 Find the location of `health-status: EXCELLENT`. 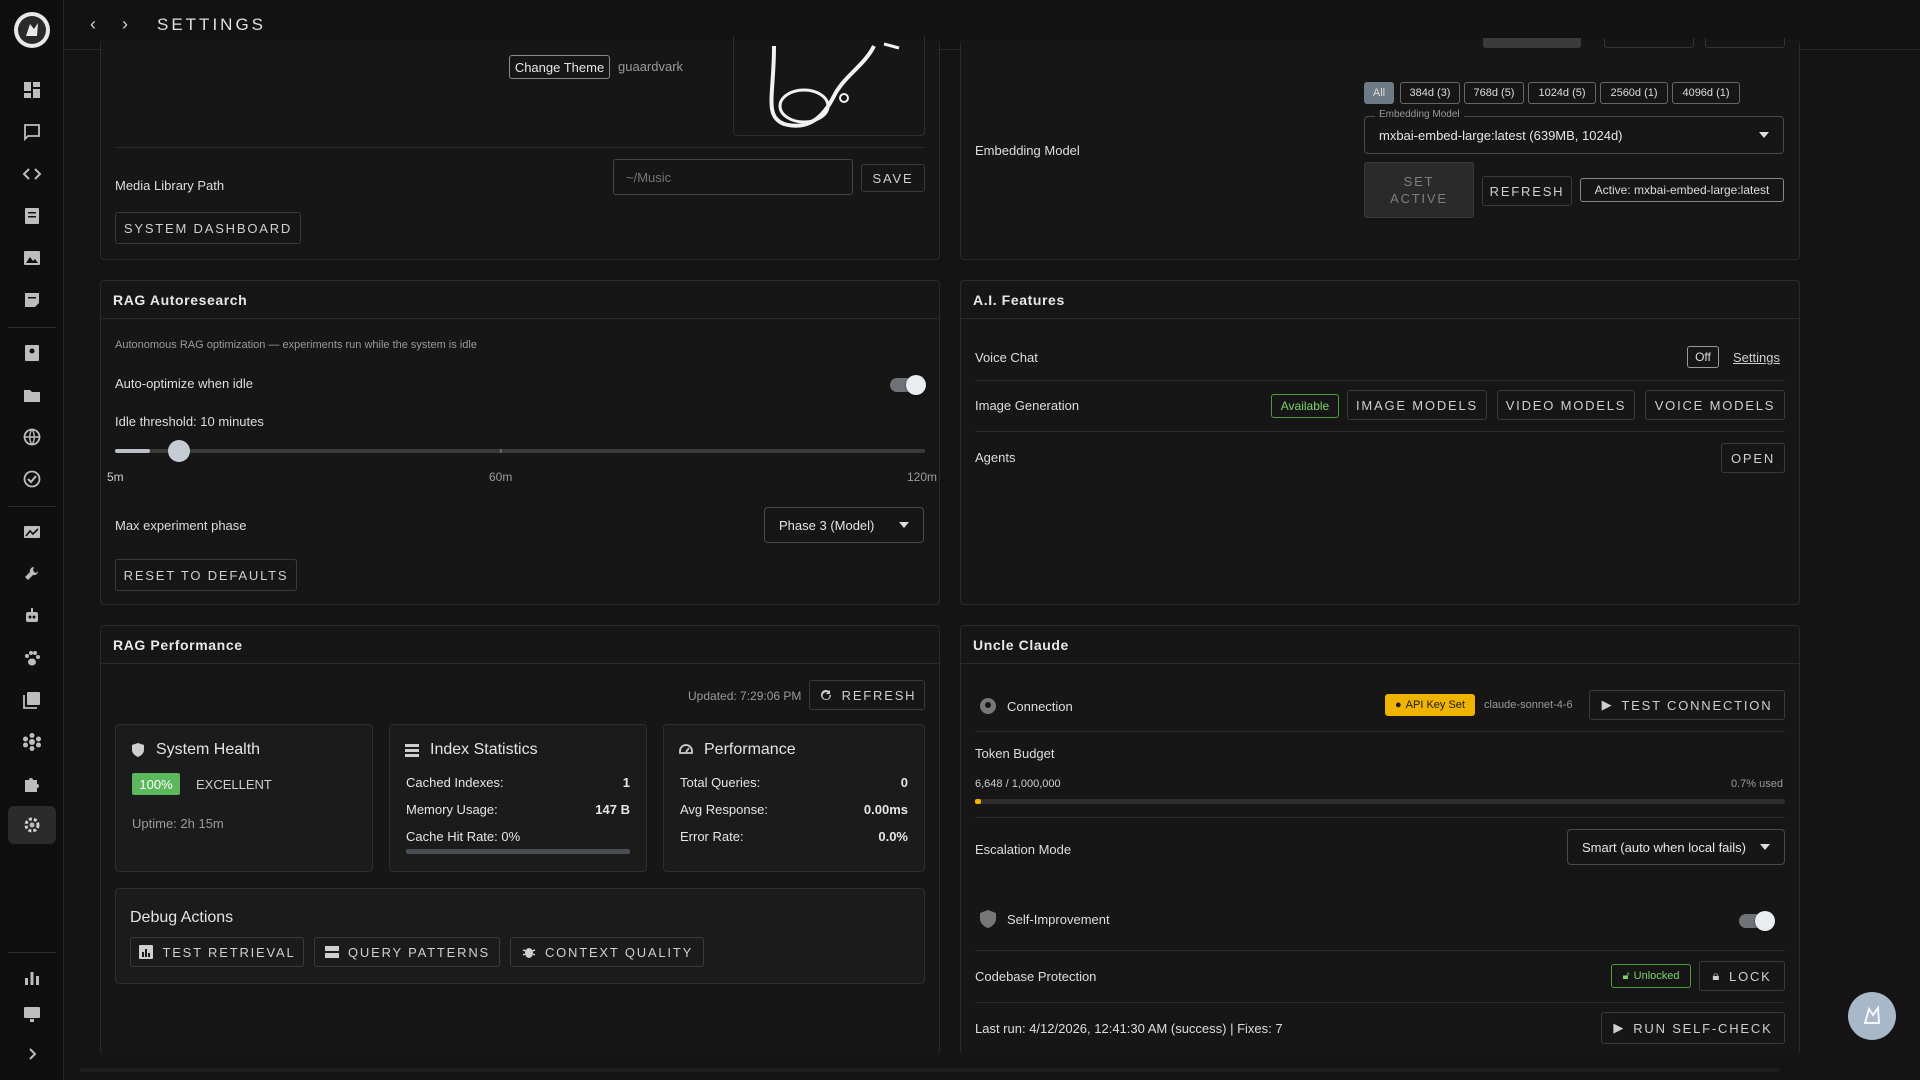

health-status: EXCELLENT is located at coordinates (234, 784).